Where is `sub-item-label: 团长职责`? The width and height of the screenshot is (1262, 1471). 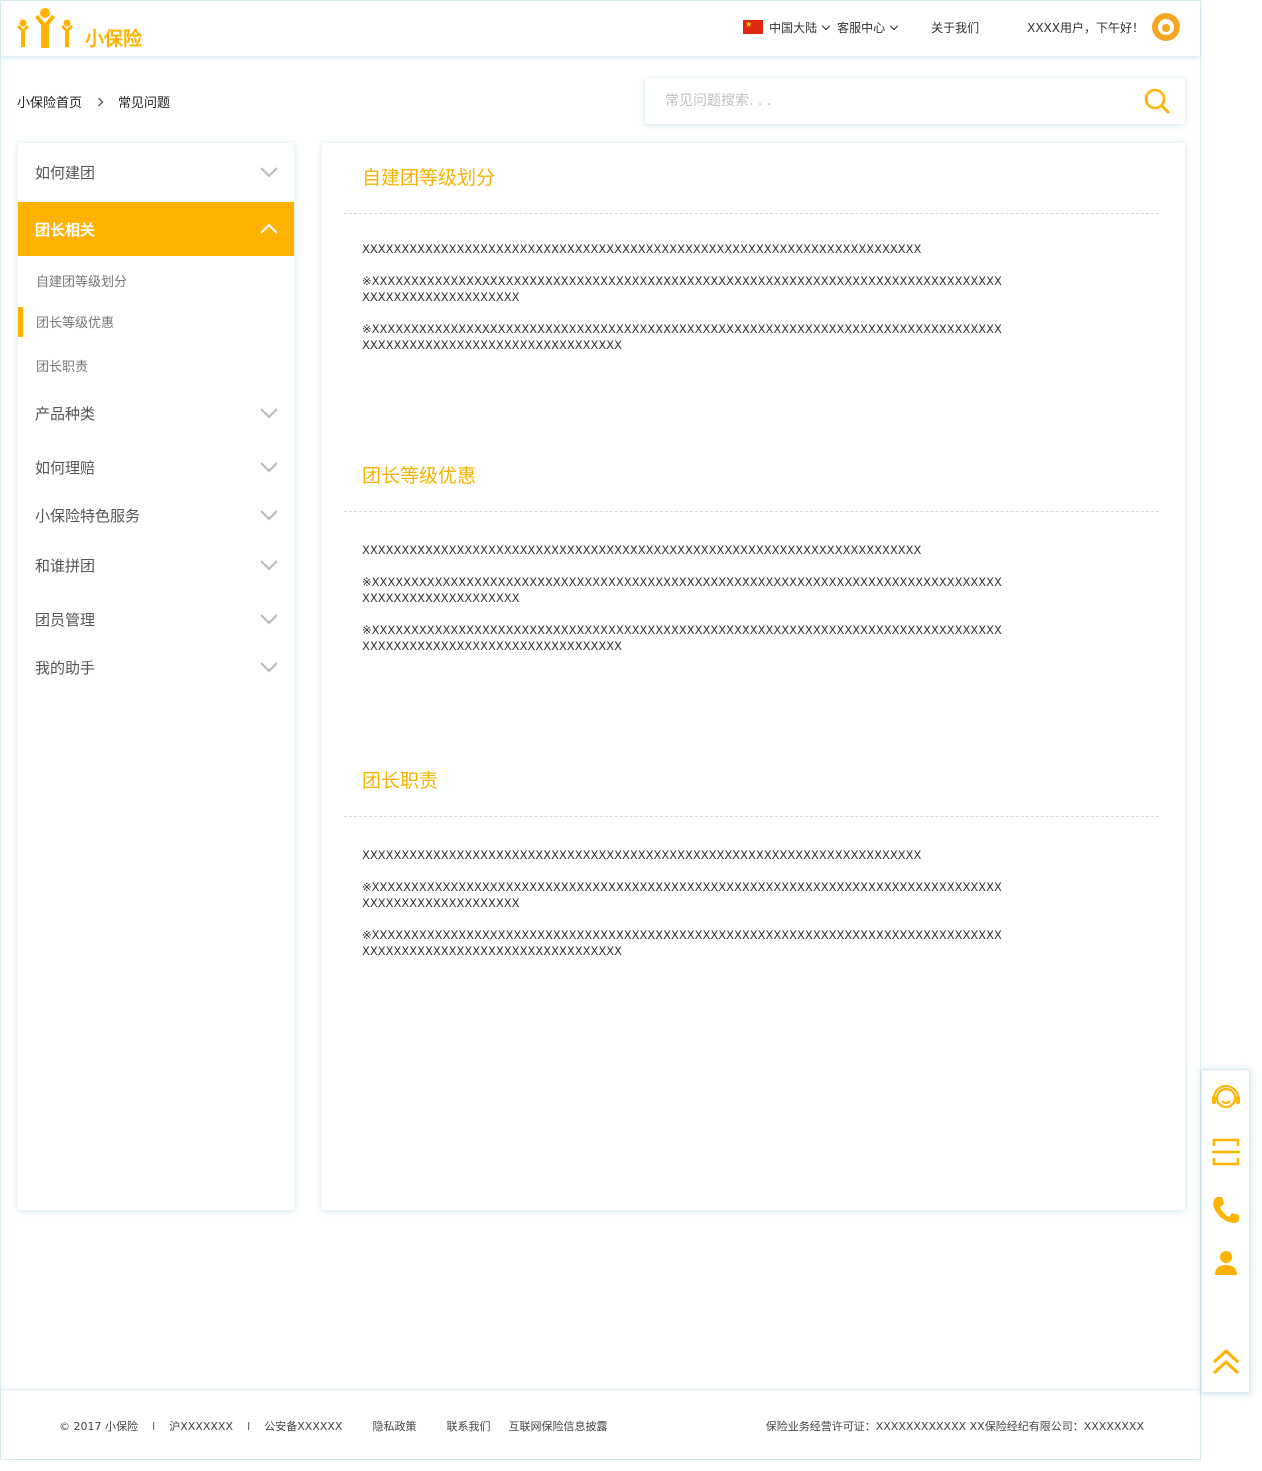
sub-item-label: 团长职责 is located at coordinates (62, 367).